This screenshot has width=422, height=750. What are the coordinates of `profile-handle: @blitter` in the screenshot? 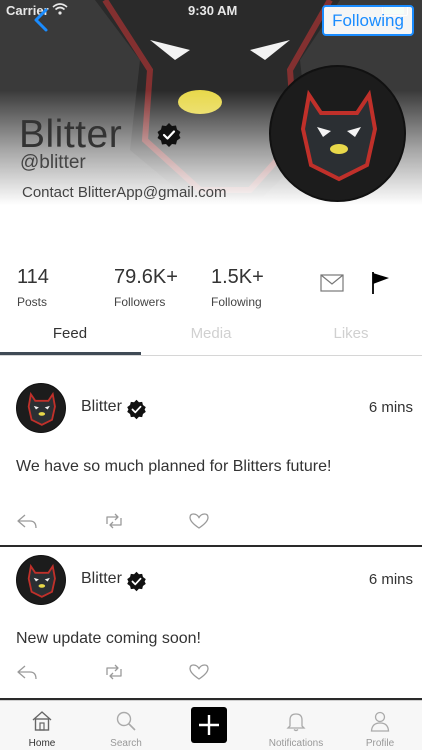 It's located at (53, 162).